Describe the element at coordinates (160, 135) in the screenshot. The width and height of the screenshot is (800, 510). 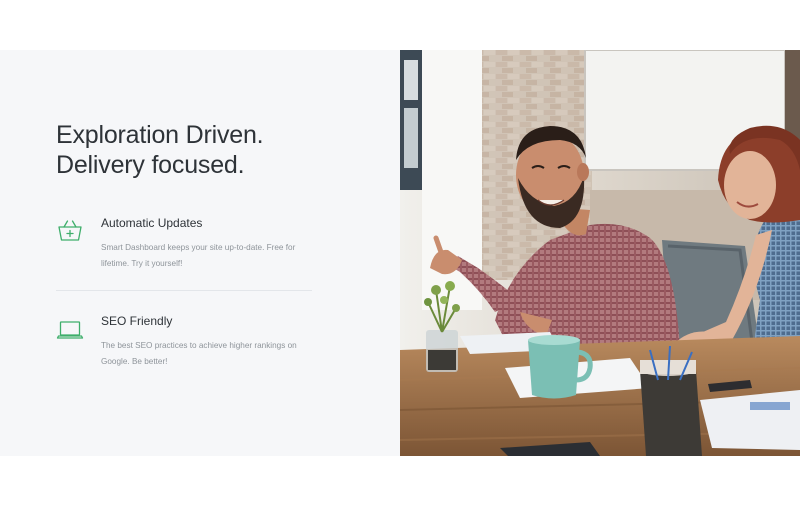
I see `headline-line-1: Exploration Driven.` at that location.